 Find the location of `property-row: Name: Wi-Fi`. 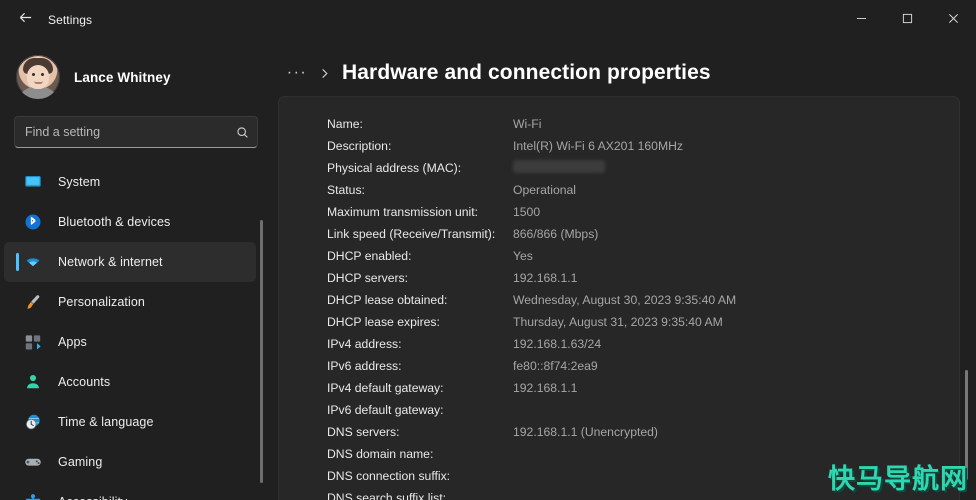

property-row: Name: Wi-Fi is located at coordinates (619, 124).